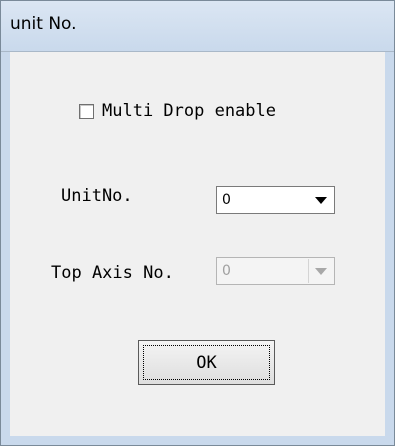  Describe the element at coordinates (226, 271) in the screenshot. I see `top-axis-no-value: 0` at that location.